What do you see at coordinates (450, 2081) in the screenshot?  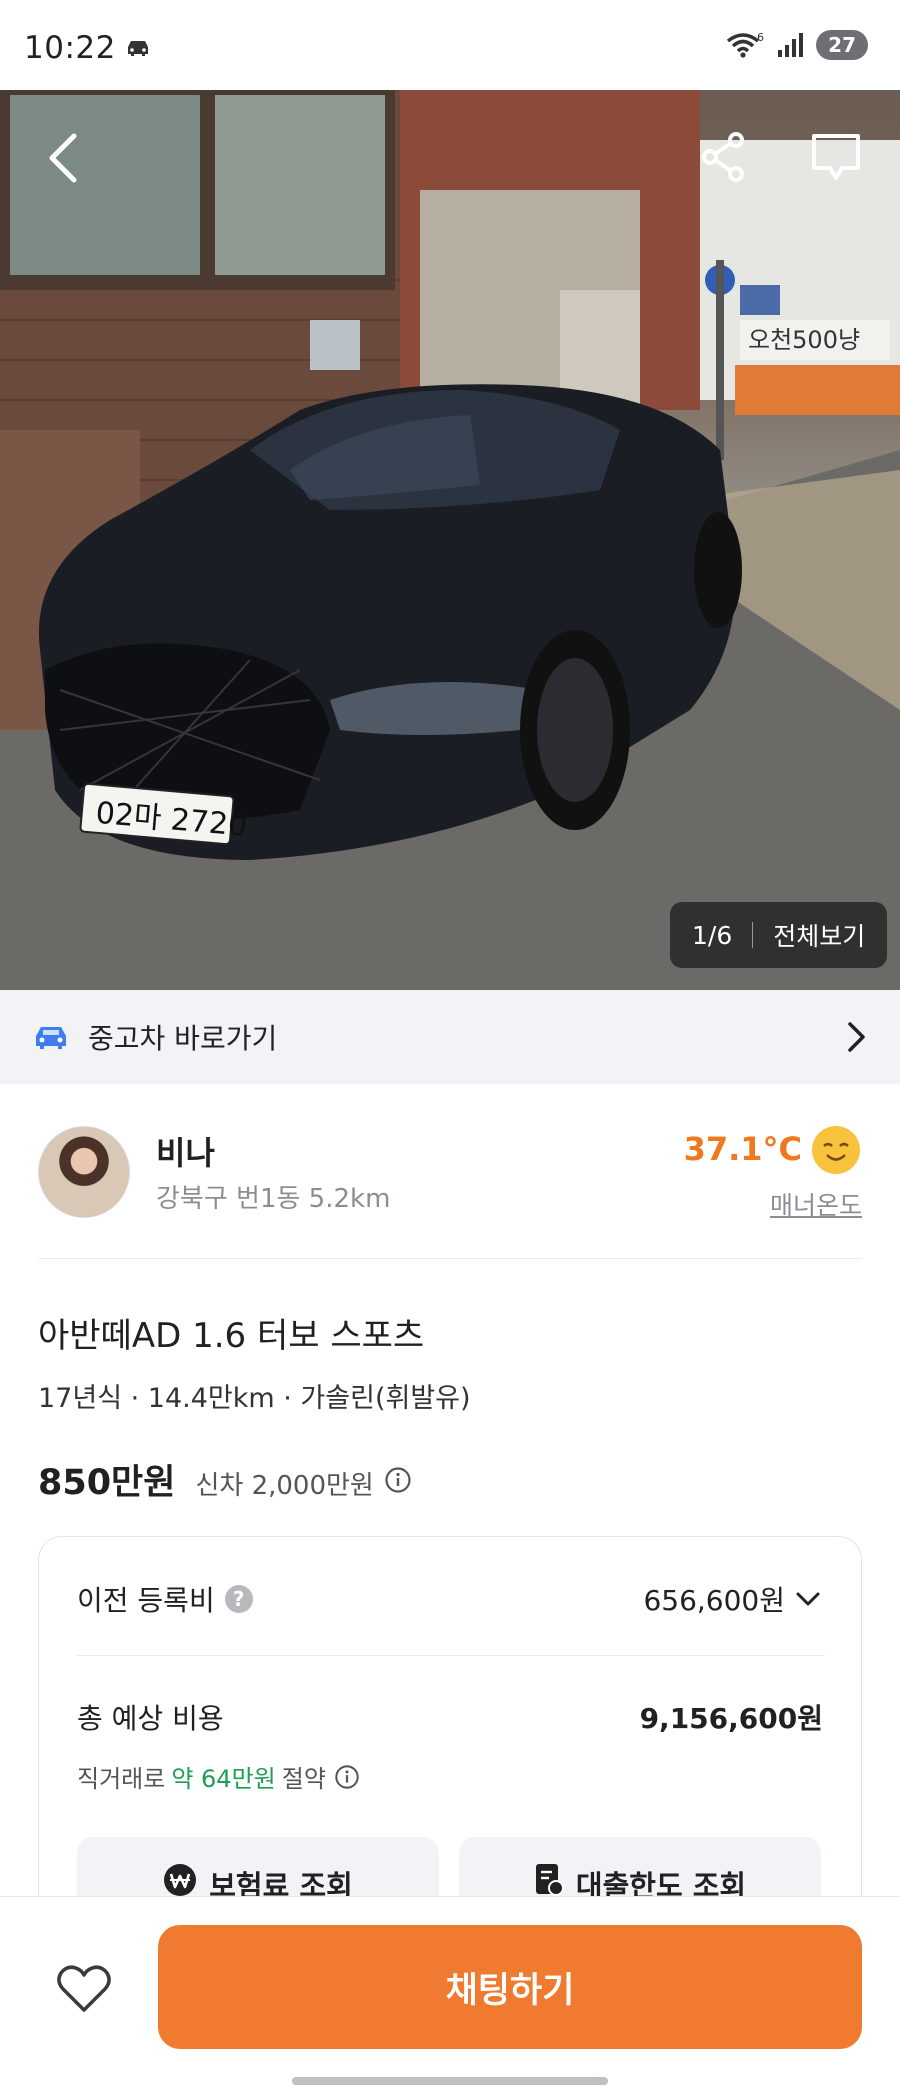 I see `home-indicator` at bounding box center [450, 2081].